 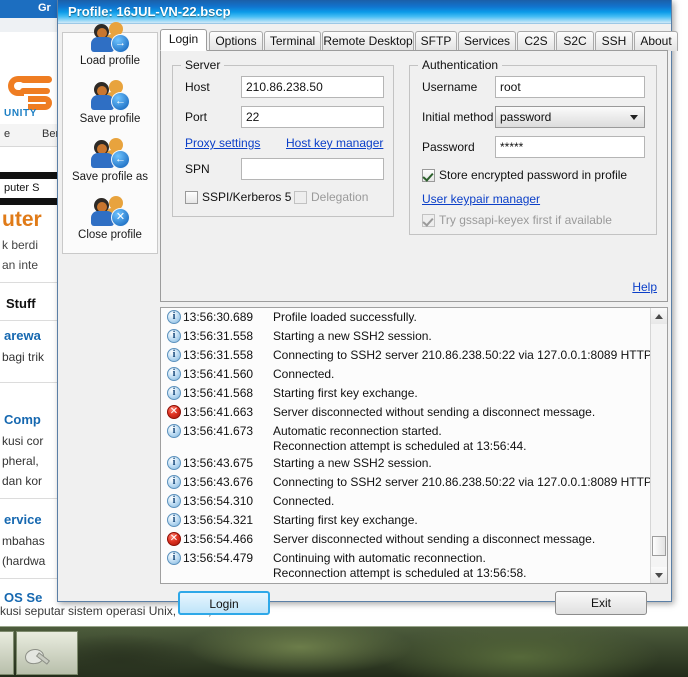 What do you see at coordinates (659, 316) in the screenshot?
I see `scroll-up-arrow-icon` at bounding box center [659, 316].